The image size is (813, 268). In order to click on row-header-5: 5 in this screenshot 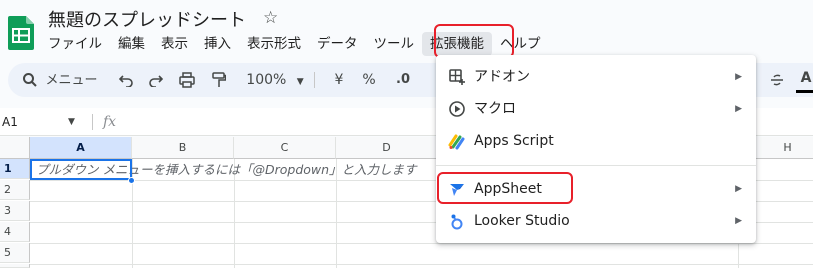, I will do `click(15, 253)`.